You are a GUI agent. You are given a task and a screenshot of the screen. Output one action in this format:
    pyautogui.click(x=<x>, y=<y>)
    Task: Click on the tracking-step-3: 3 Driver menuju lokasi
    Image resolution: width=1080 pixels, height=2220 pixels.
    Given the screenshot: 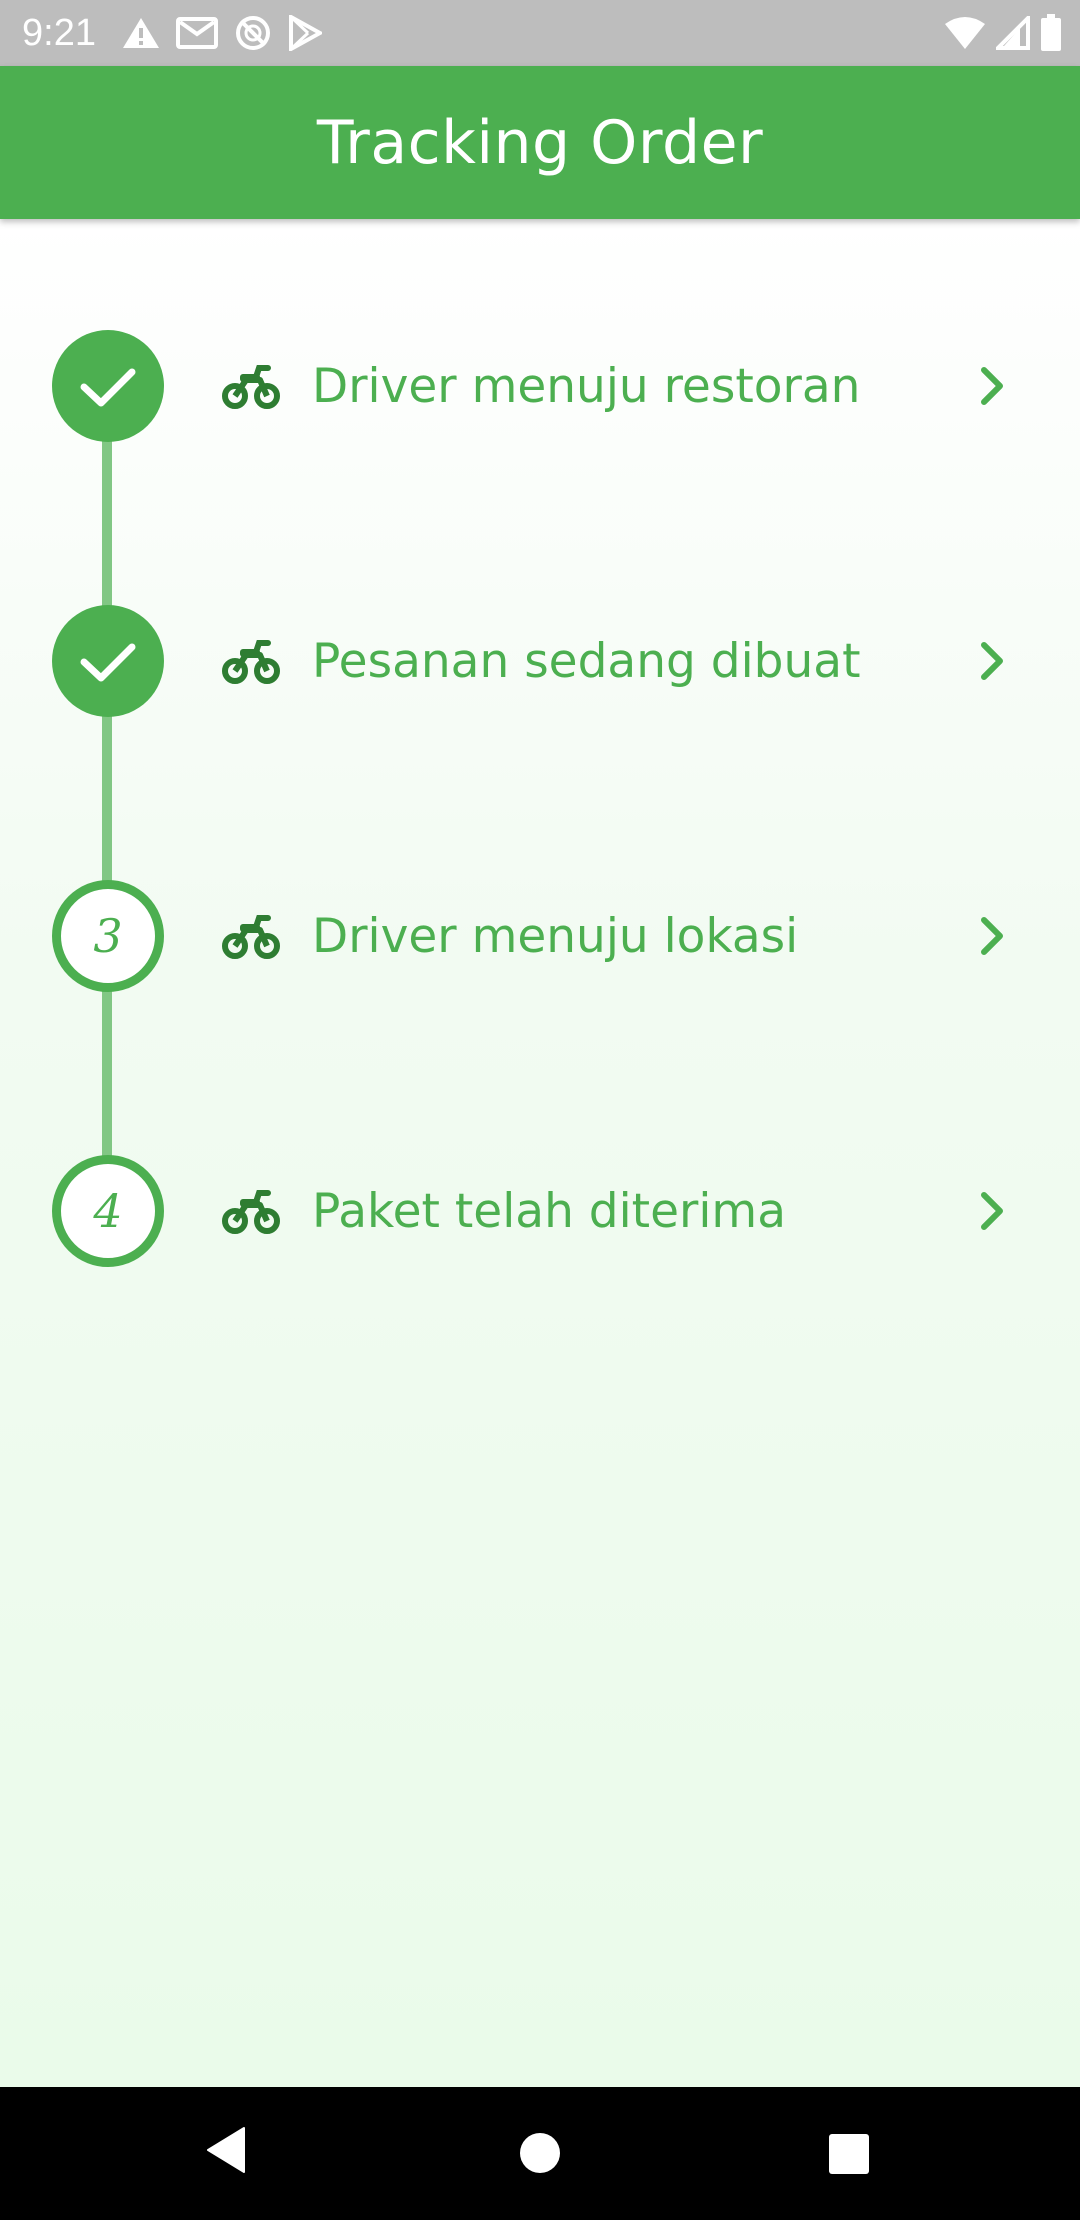 What is the action you would take?
    pyautogui.click(x=540, y=936)
    